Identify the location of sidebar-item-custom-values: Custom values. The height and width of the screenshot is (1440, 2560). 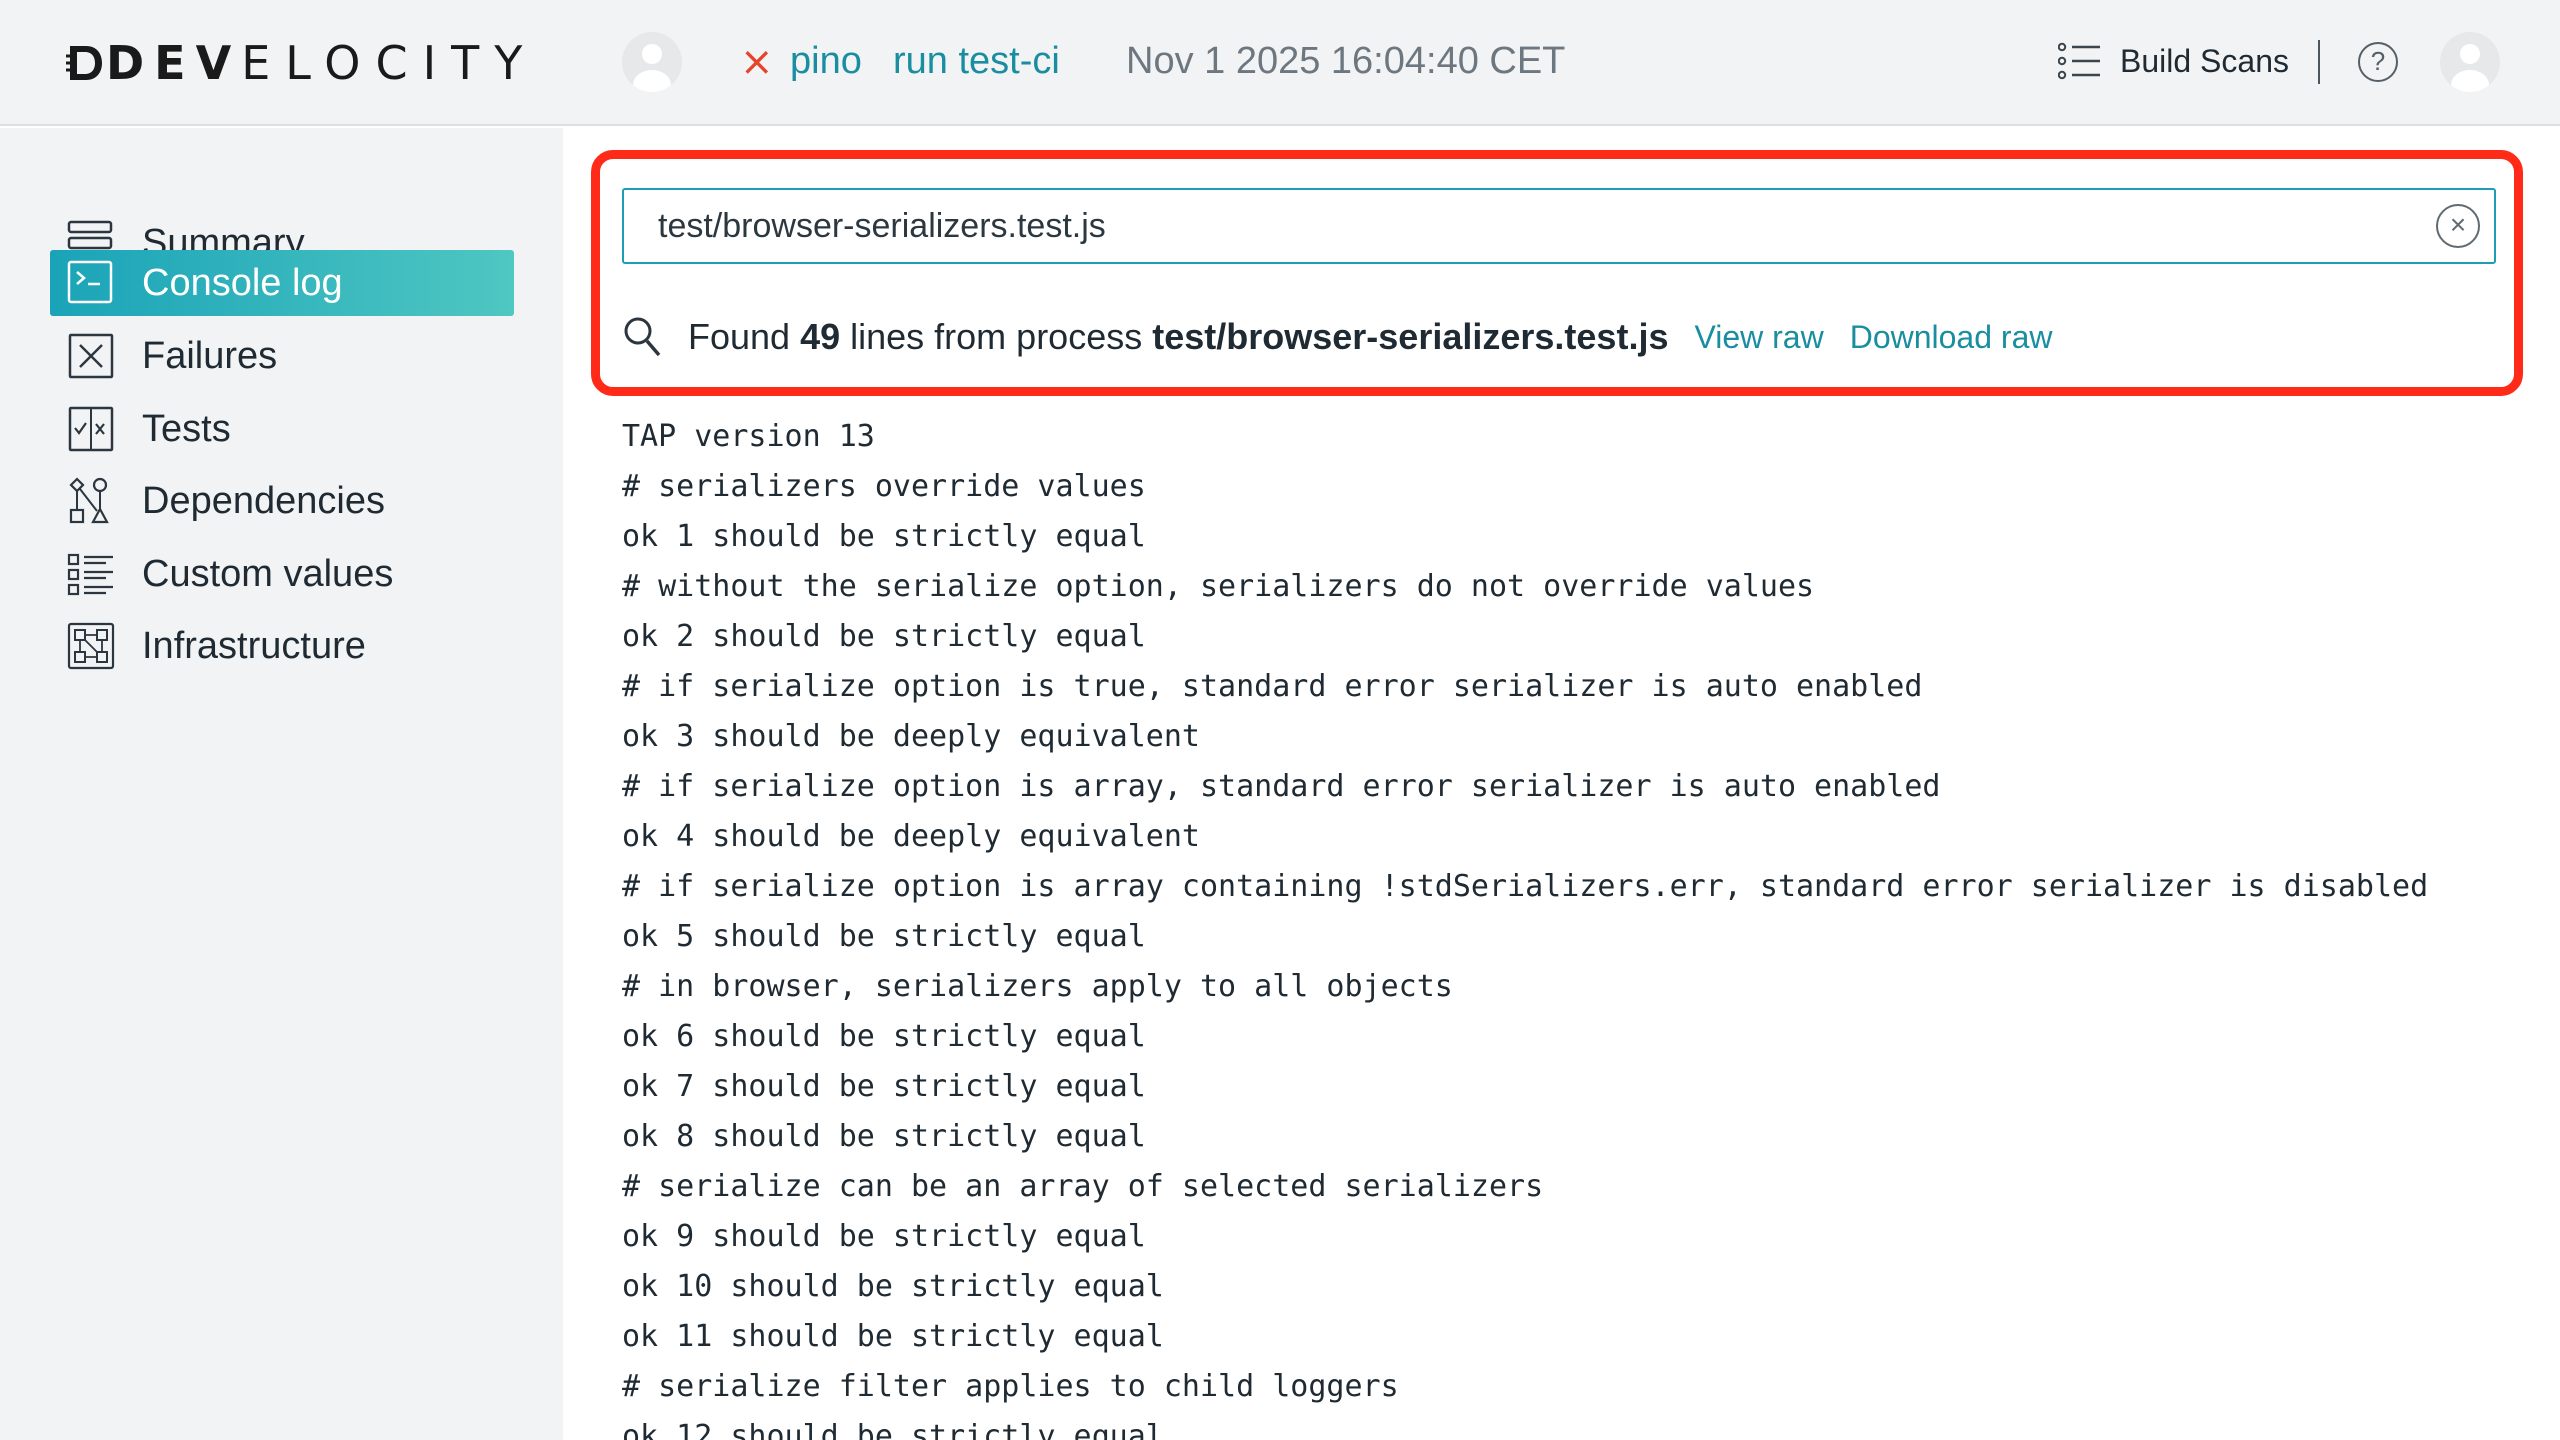
(282, 574).